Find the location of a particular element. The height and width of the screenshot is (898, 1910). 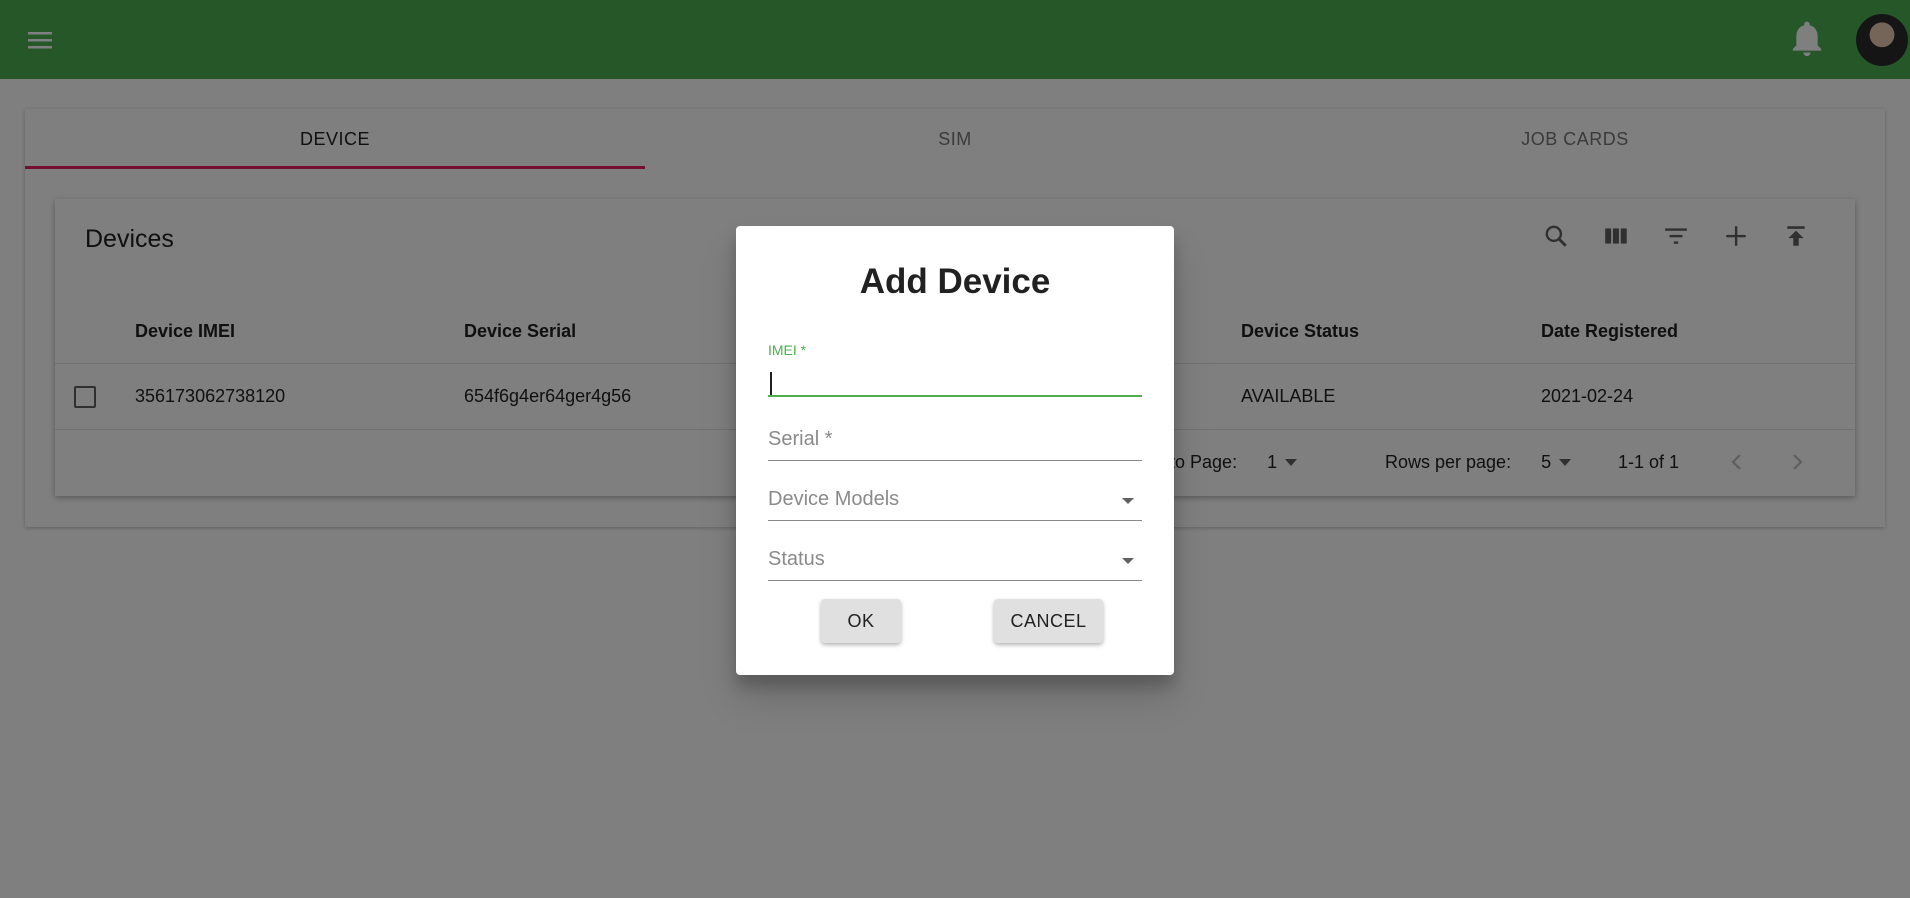

imei-field: IMEI * is located at coordinates (955, 370).